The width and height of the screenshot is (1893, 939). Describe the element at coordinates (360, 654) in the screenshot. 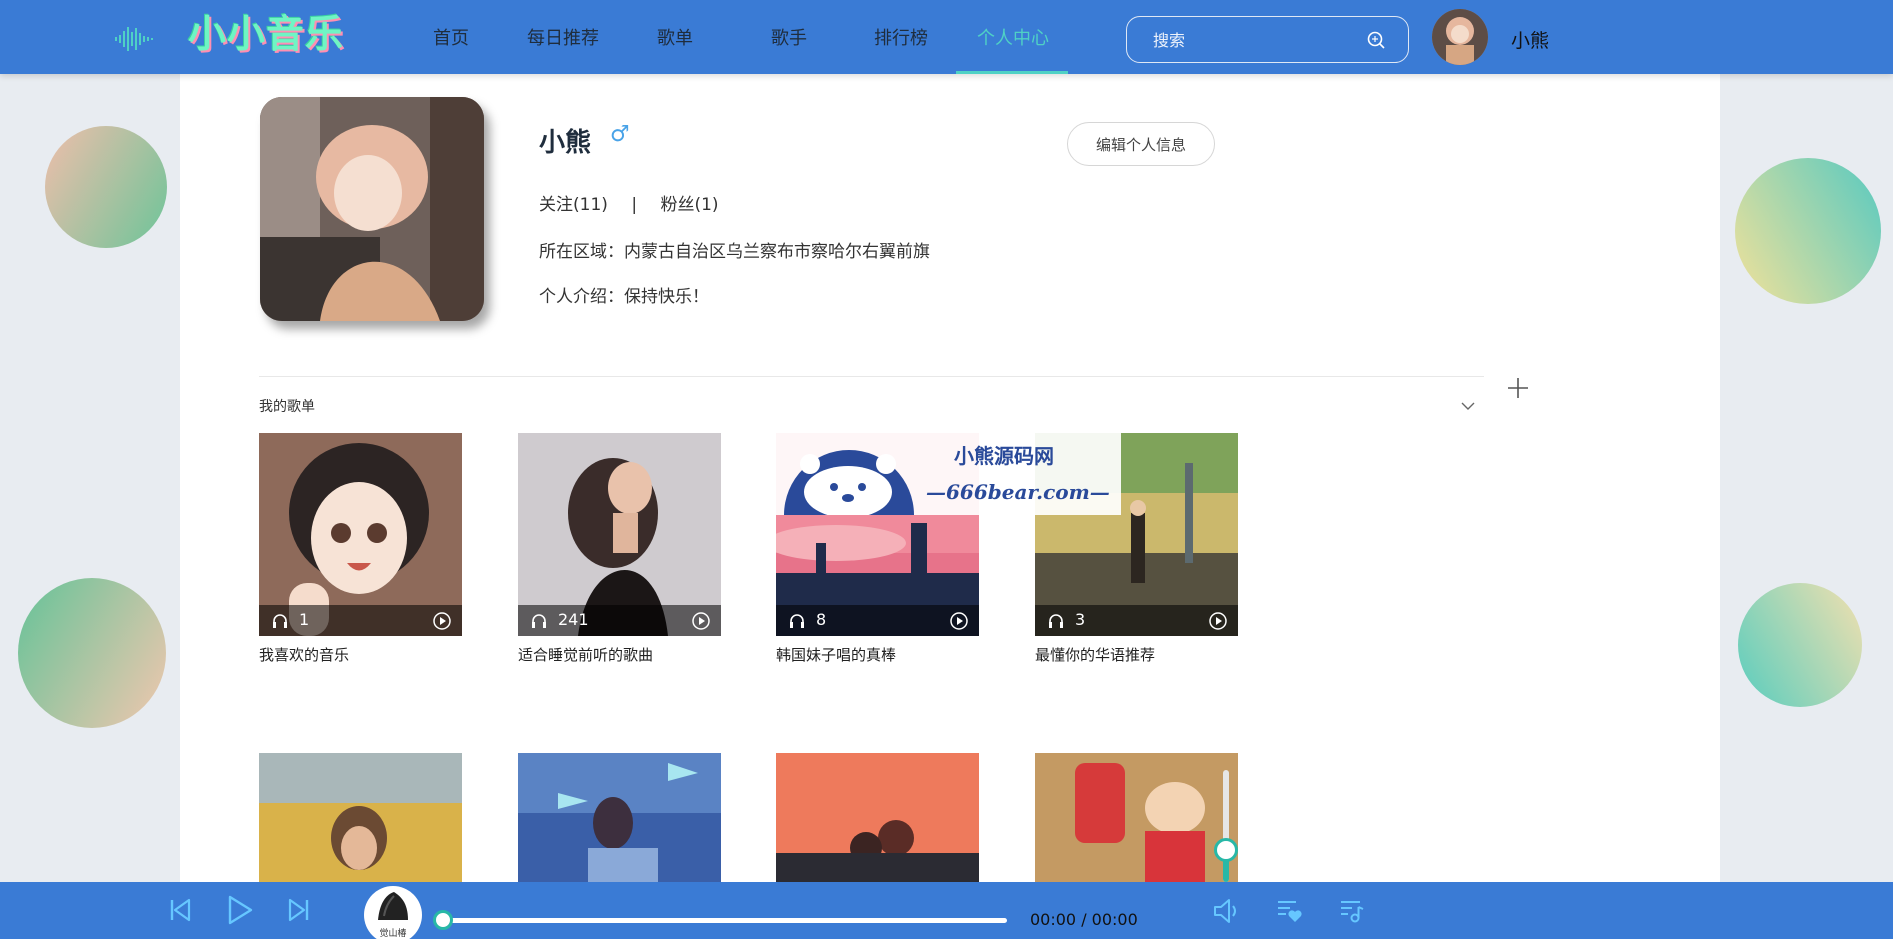

I see `playlist-title: 我喜欢的音乐` at that location.